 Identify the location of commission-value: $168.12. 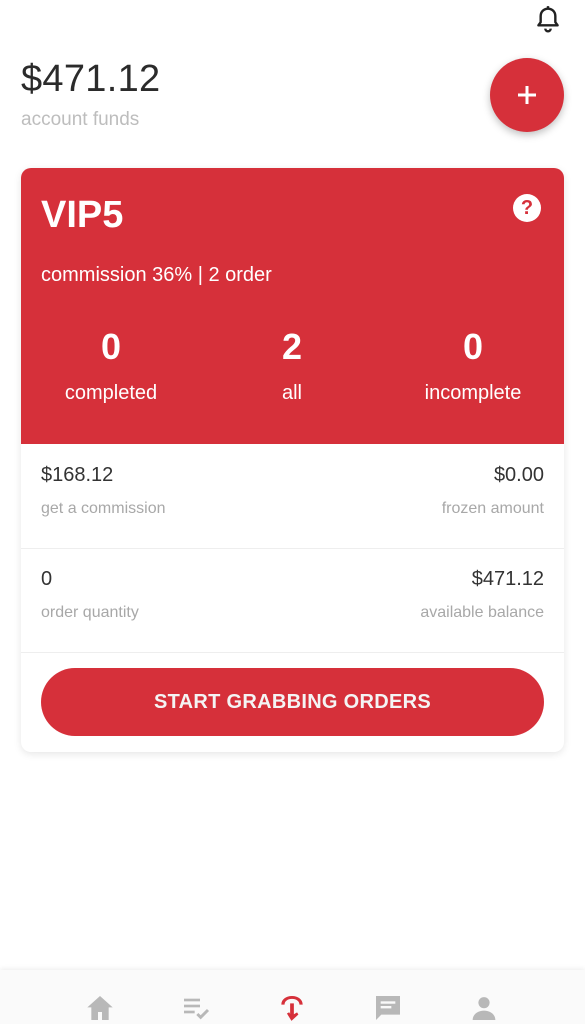
(77, 475).